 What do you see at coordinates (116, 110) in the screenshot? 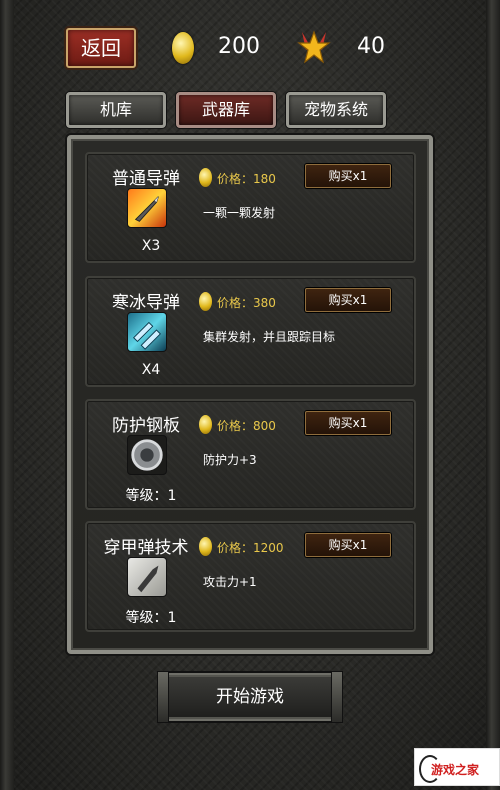
I see `tab-hangar: 机库` at bounding box center [116, 110].